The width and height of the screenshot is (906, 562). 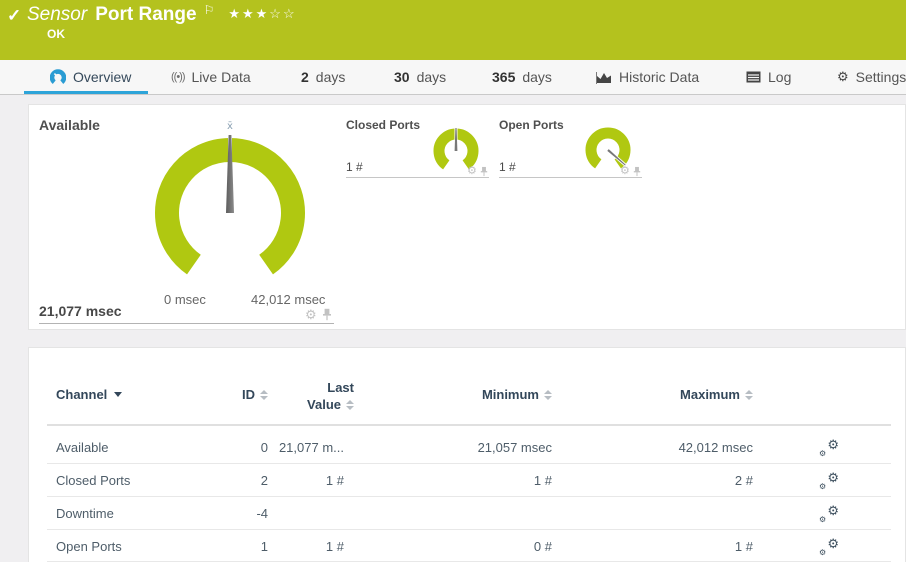 I want to click on channel-id: 1, so click(x=264, y=546).